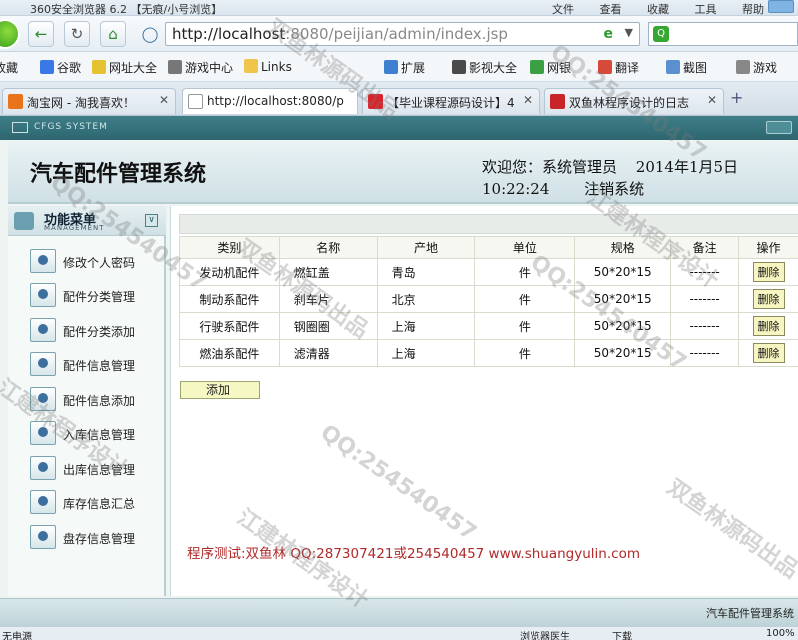  What do you see at coordinates (661, 34) in the screenshot?
I see `search-engine-icon: Q` at bounding box center [661, 34].